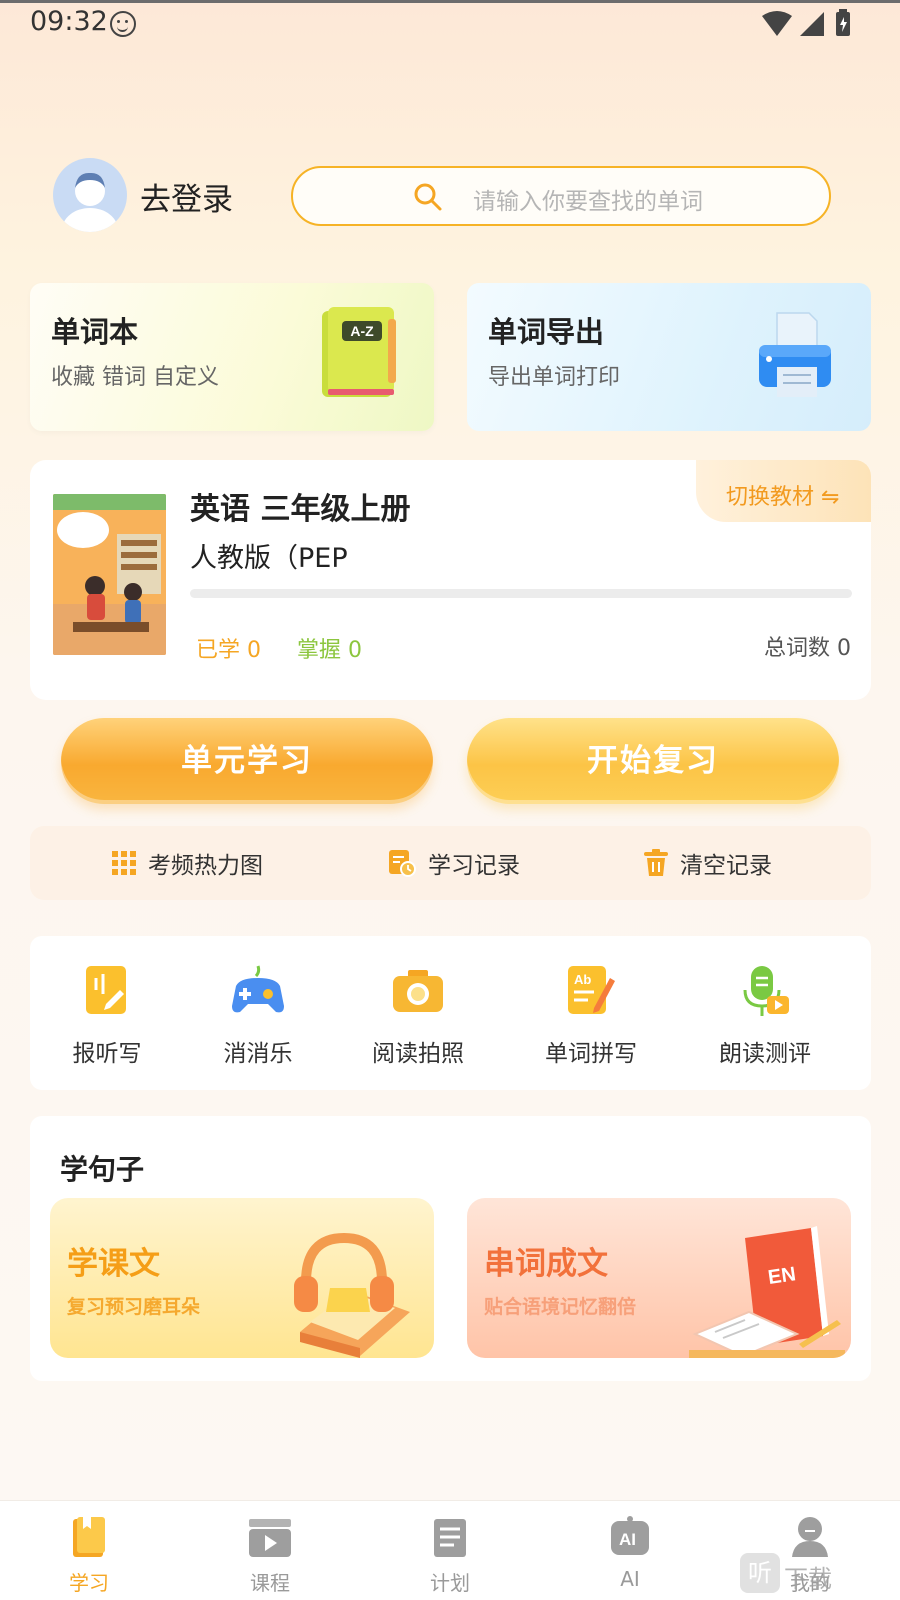  Describe the element at coordinates (760, 1573) in the screenshot. I see `watermark-logo: 听` at that location.